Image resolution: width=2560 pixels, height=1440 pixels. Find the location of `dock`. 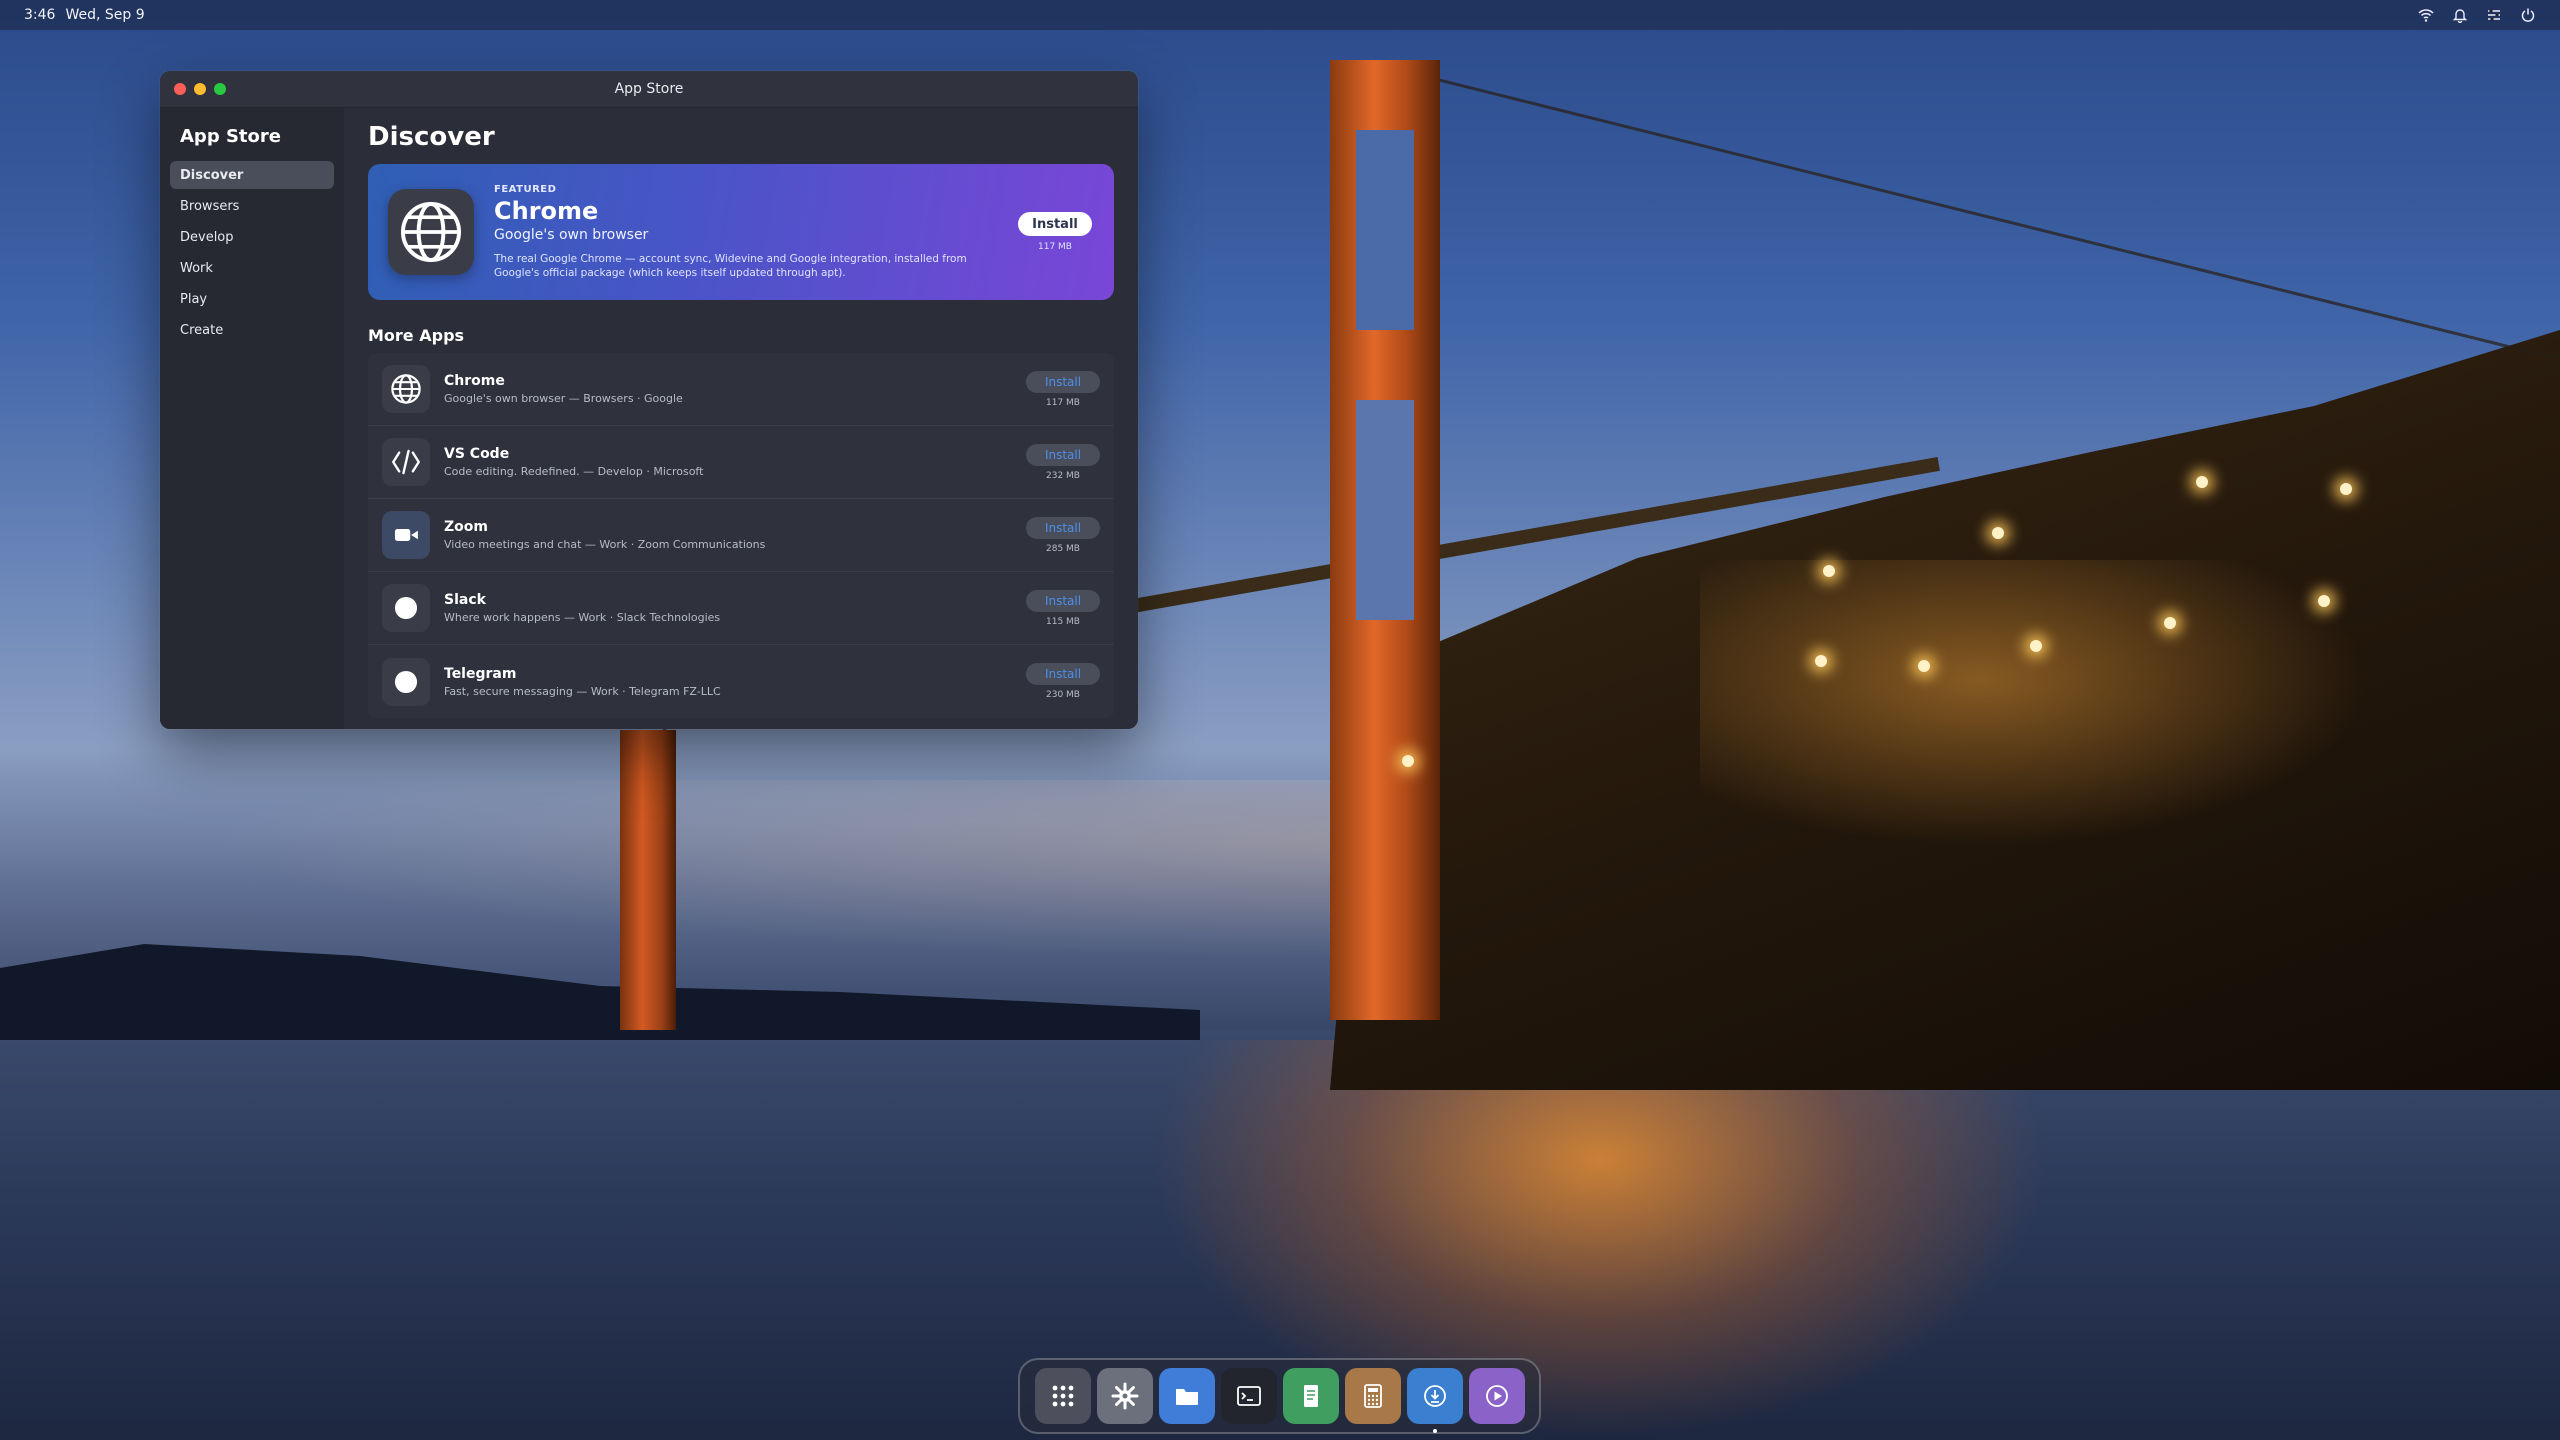

dock is located at coordinates (1279, 1396).